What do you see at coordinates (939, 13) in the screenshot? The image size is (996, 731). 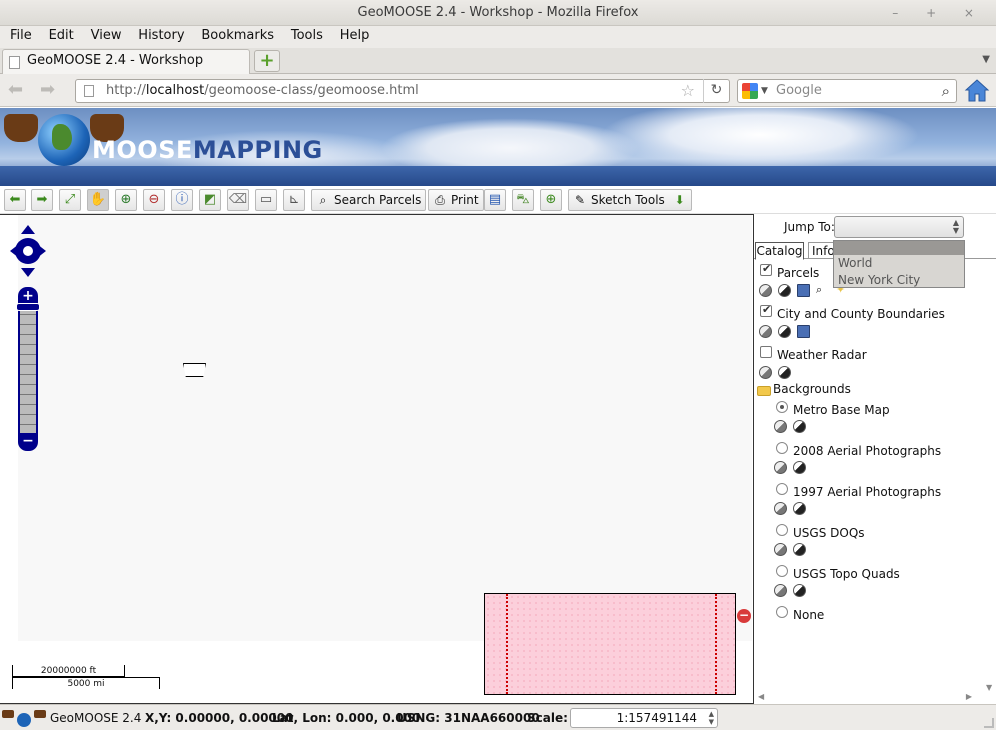 I see `window-controls: – + ×` at bounding box center [939, 13].